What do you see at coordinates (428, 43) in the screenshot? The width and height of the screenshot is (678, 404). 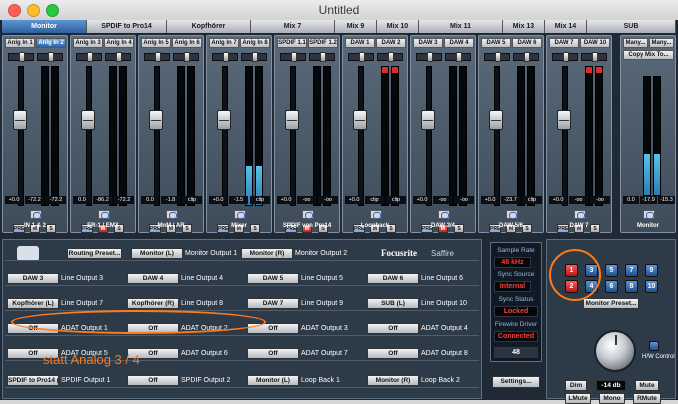 I see `input-select-a: DAW 3` at bounding box center [428, 43].